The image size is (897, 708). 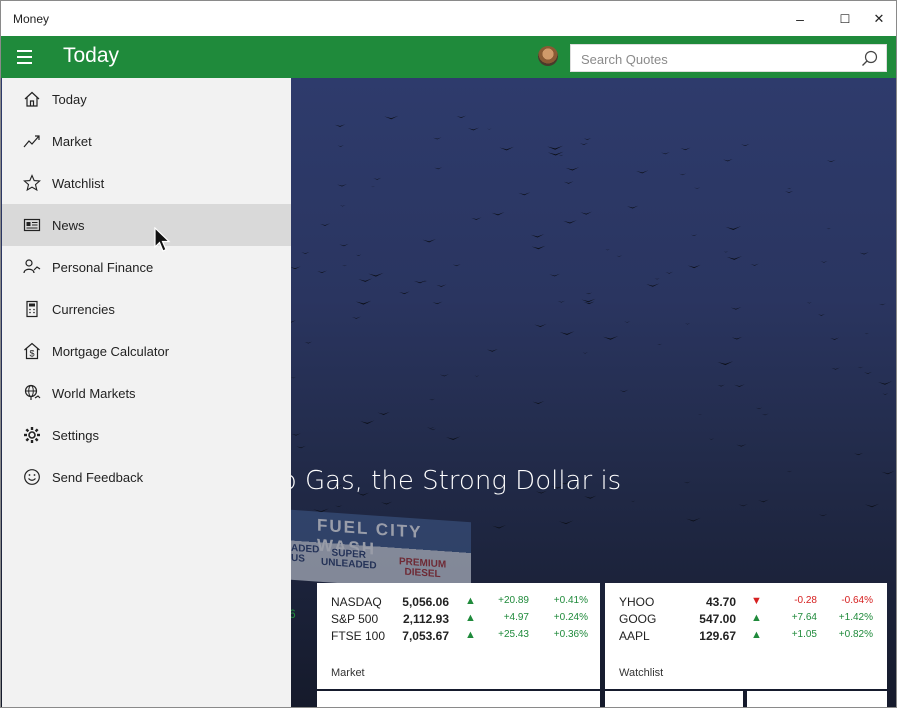 I want to click on title-bar: Money – ☐ ✕, so click(x=448, y=18).